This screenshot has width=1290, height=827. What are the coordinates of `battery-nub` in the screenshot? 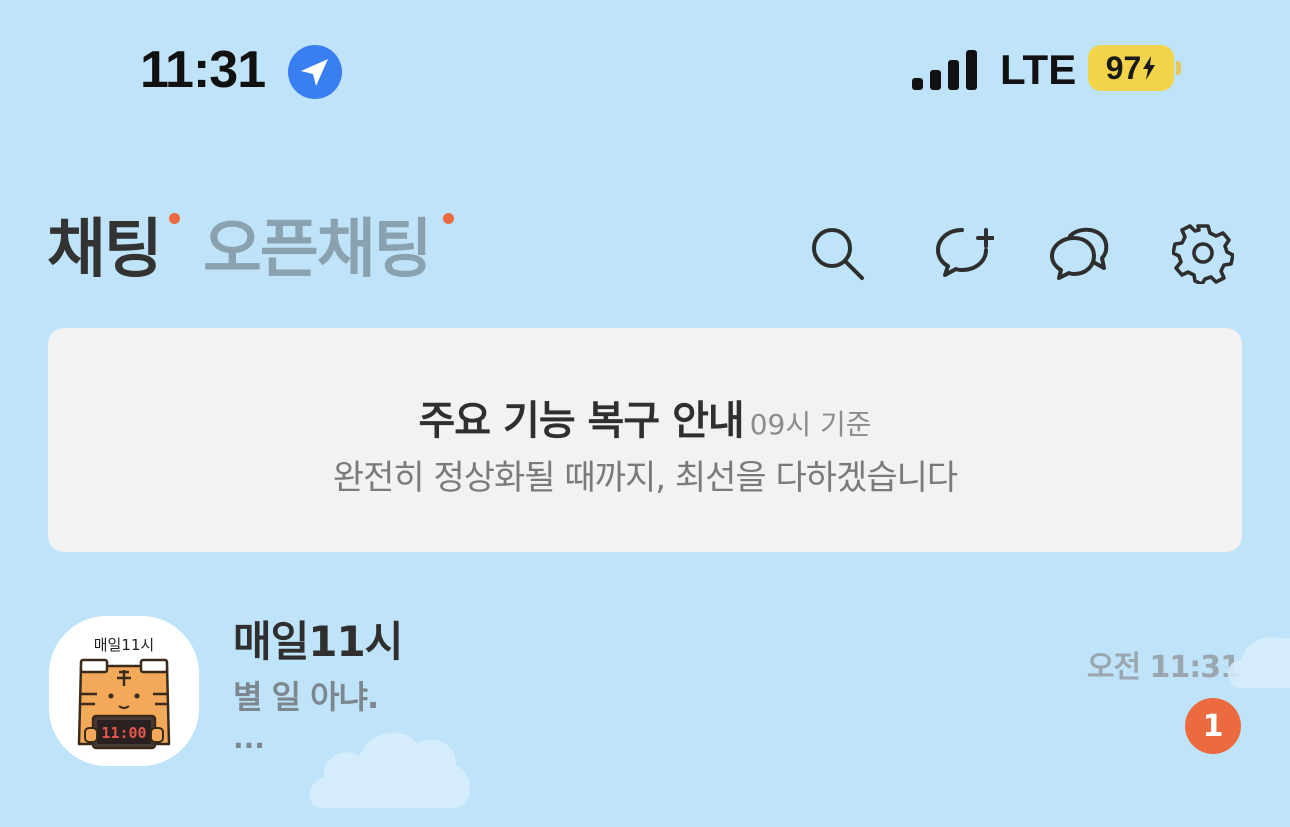 It's located at (1178, 68).